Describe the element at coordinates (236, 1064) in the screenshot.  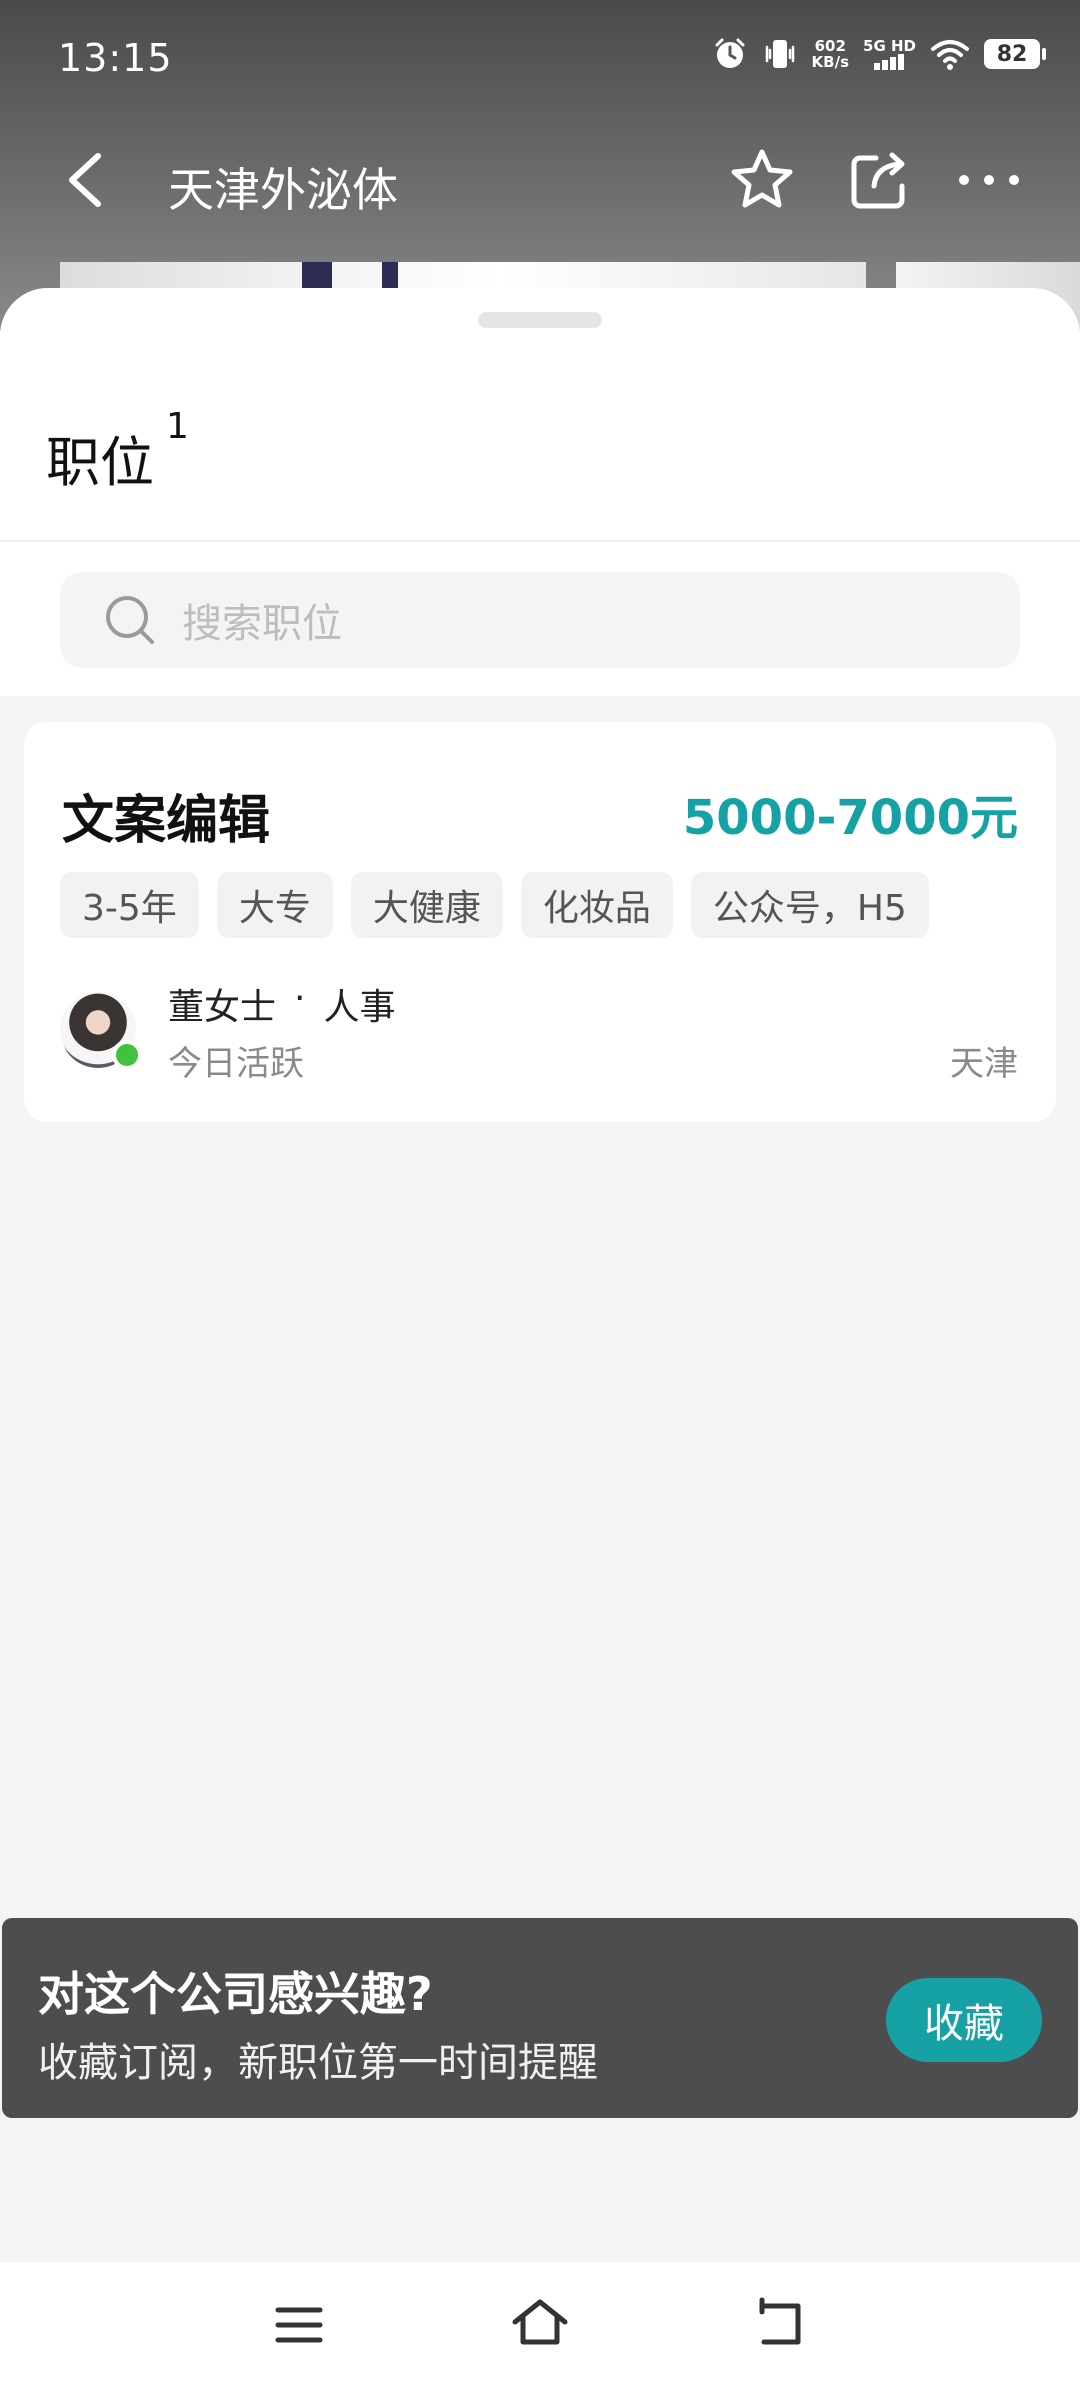
I see `active-status: 今日活跃` at that location.